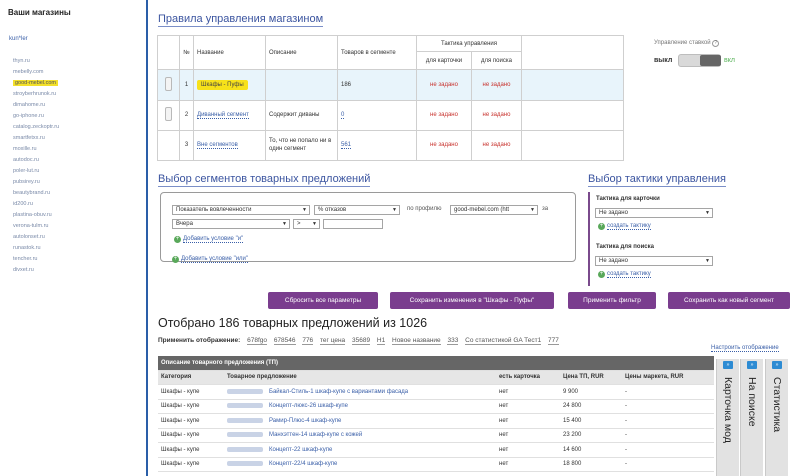 The image size is (800, 476). Describe the element at coordinates (353, 224) in the screenshot. I see `value-input` at that location.